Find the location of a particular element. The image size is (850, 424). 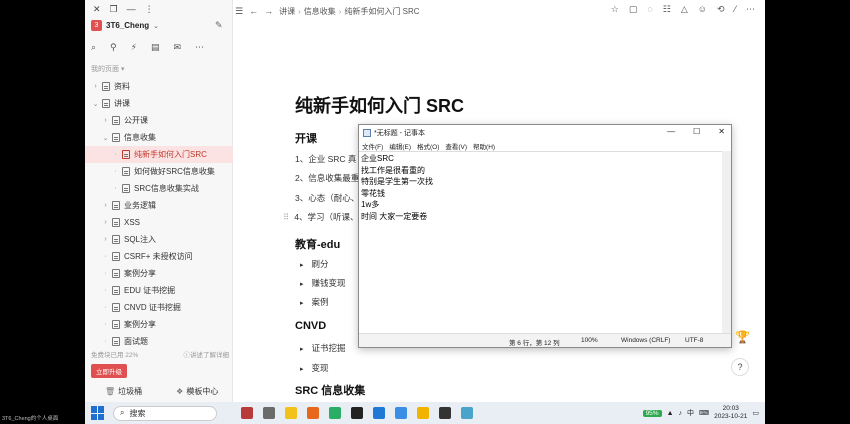

qq-icon is located at coordinates (291, 413).